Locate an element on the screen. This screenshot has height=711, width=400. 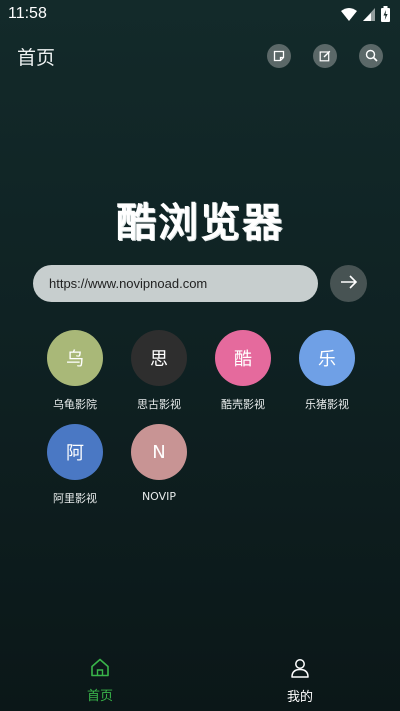
page-title: 首页 is located at coordinates (36, 57).